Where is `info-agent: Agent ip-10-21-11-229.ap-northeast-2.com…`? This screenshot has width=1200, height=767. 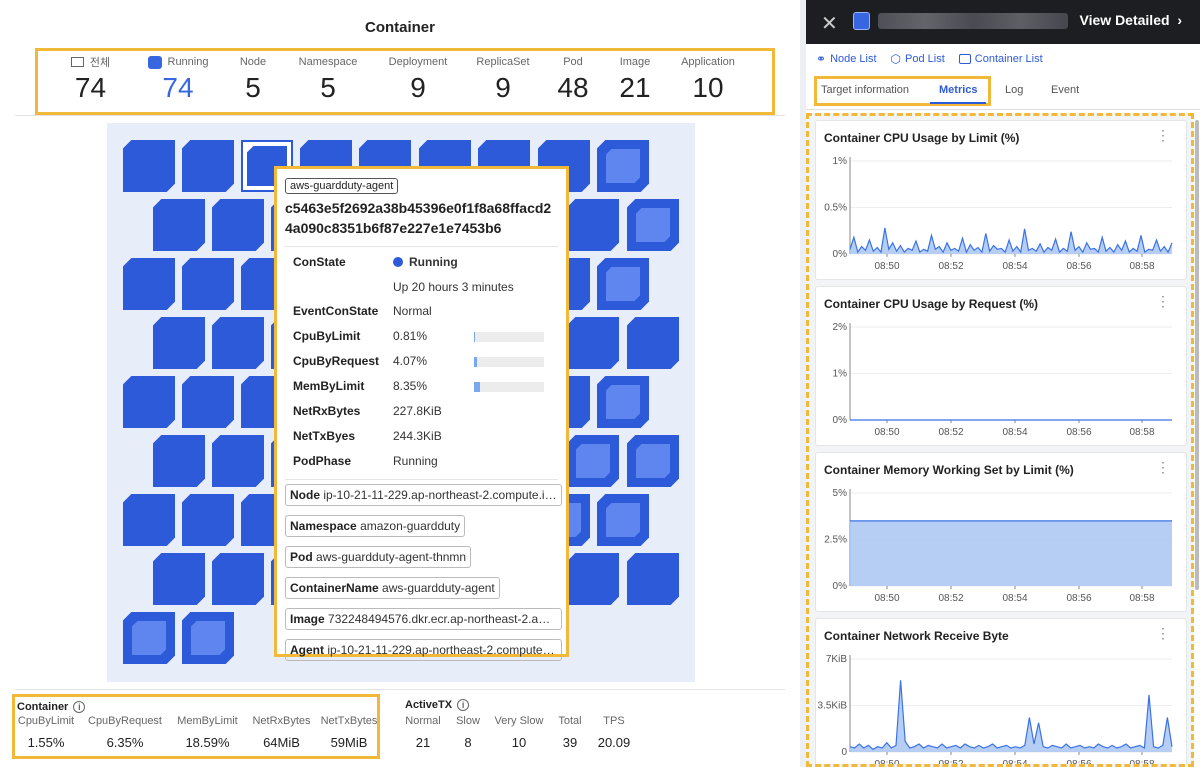
info-agent: Agent ip-10-21-11-229.ap-northeast-2.com… is located at coordinates (423, 650).